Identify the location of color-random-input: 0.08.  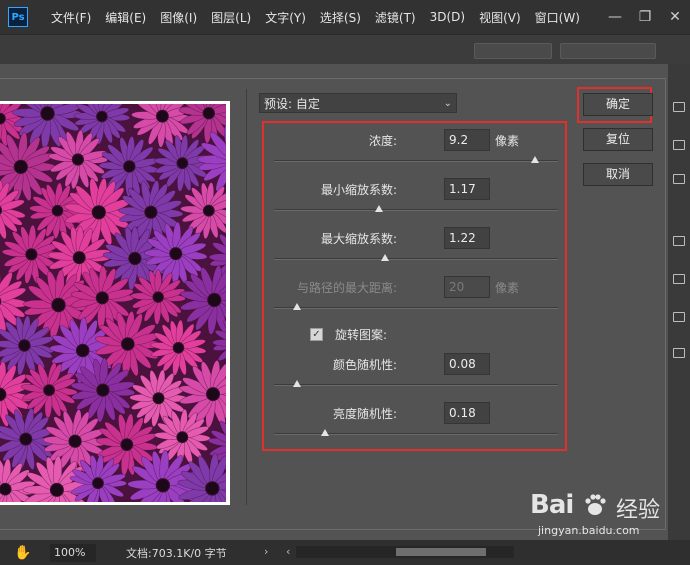
(467, 364).